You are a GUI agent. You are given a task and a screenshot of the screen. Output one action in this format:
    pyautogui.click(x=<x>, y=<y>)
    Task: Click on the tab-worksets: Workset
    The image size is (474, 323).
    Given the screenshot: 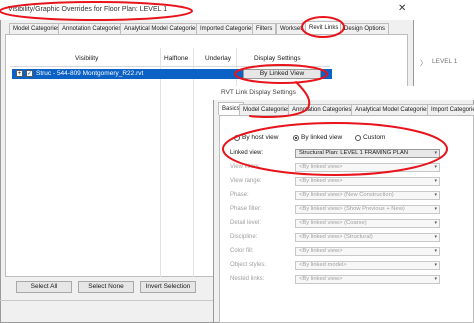 What is the action you would take?
    pyautogui.click(x=291, y=28)
    